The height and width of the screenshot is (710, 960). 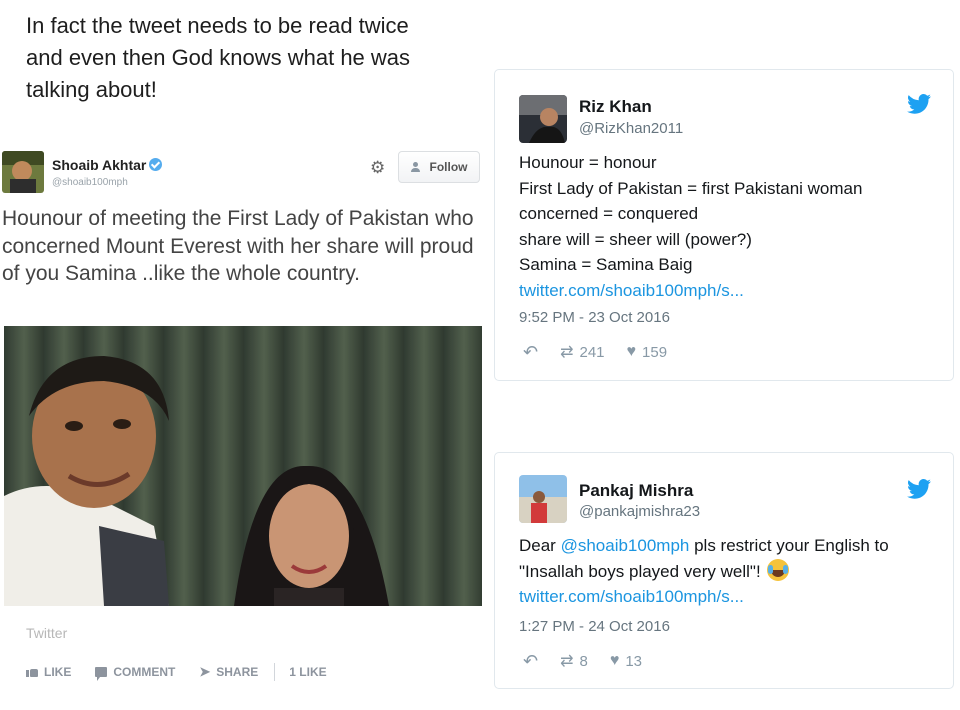 What do you see at coordinates (583, 661) in the screenshot?
I see `retweet-count: 8` at bounding box center [583, 661].